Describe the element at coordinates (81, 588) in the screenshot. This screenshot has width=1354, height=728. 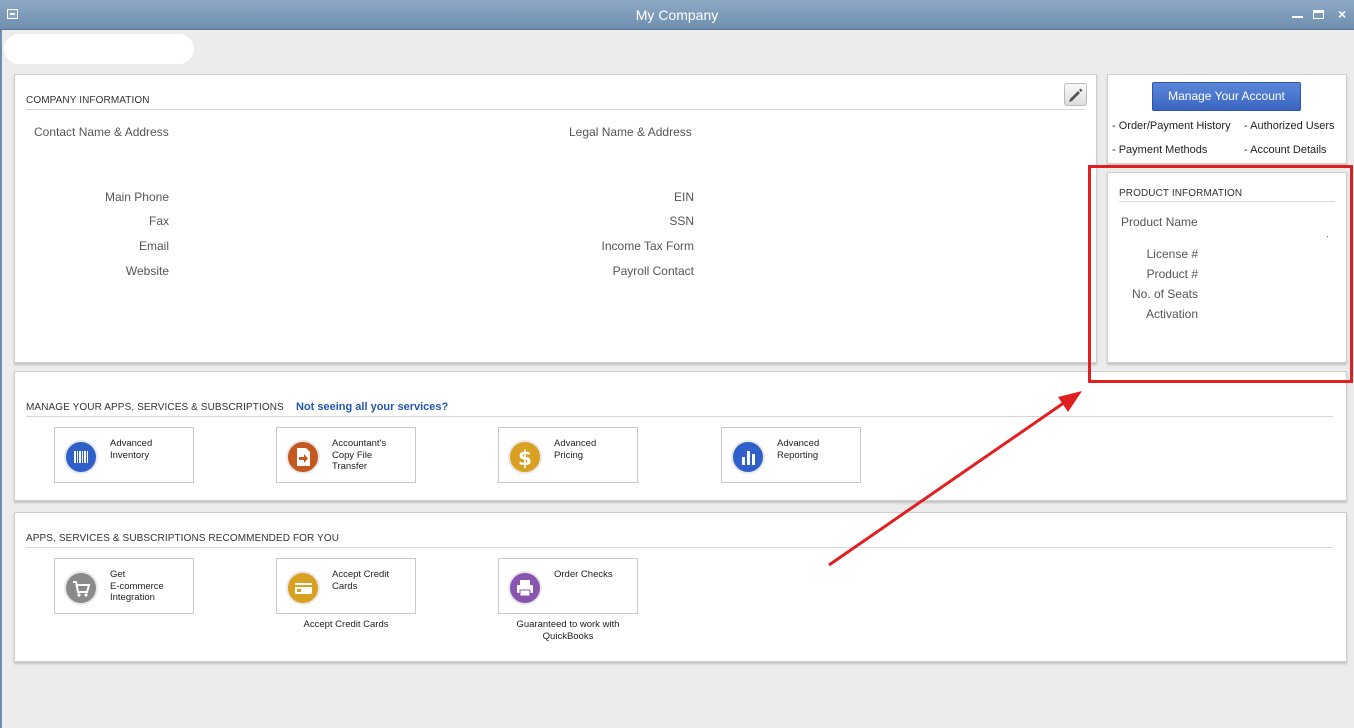
I see `shopping-cart-icon` at that location.